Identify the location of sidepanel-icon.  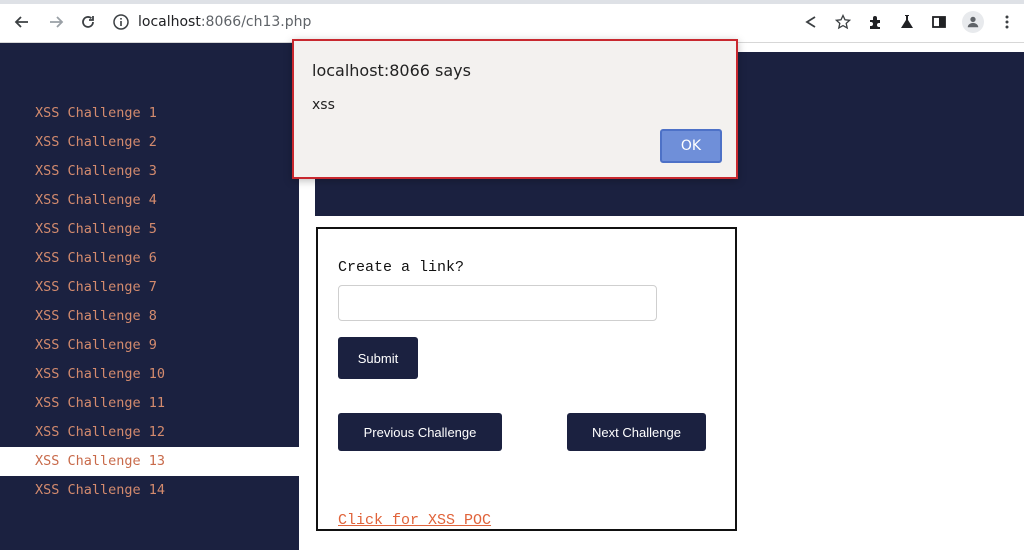
(939, 22).